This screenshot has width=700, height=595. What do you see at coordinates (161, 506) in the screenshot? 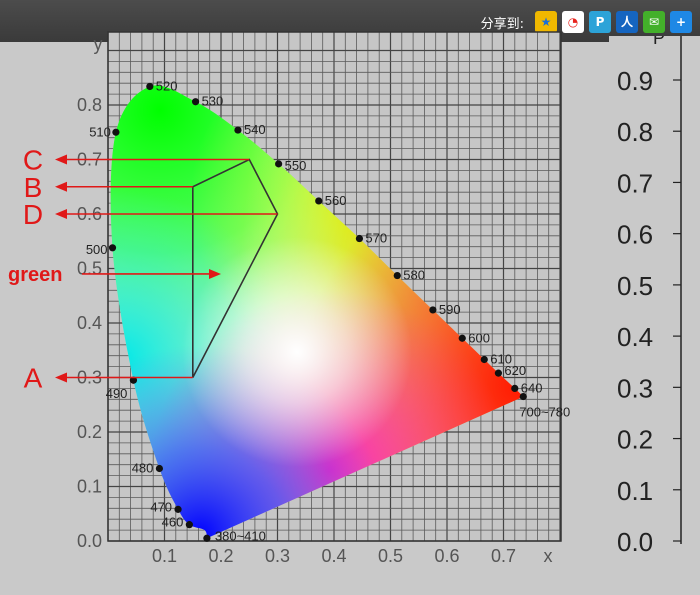
I see `wavelength-label: 470` at bounding box center [161, 506].